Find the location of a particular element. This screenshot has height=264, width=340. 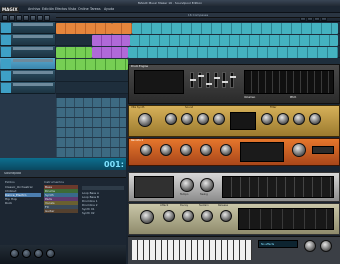

menu-edicion: Edición is located at coordinates (48, 9).